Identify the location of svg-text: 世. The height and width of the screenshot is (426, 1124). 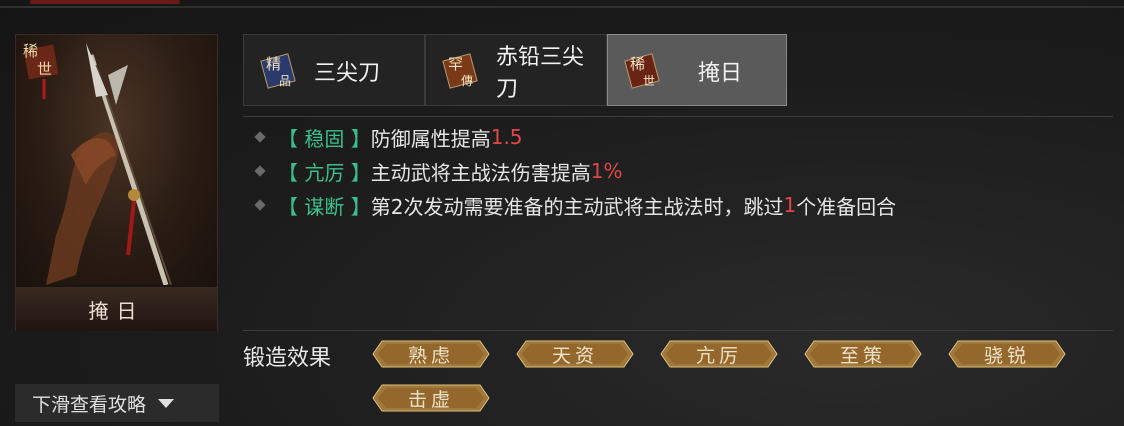
(649, 81).